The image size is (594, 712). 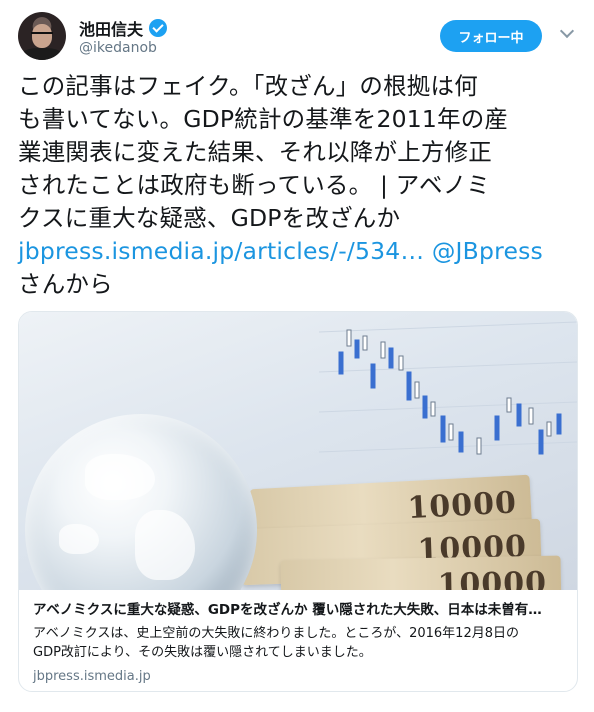 I want to click on tweet-line: さんから, so click(x=65, y=284).